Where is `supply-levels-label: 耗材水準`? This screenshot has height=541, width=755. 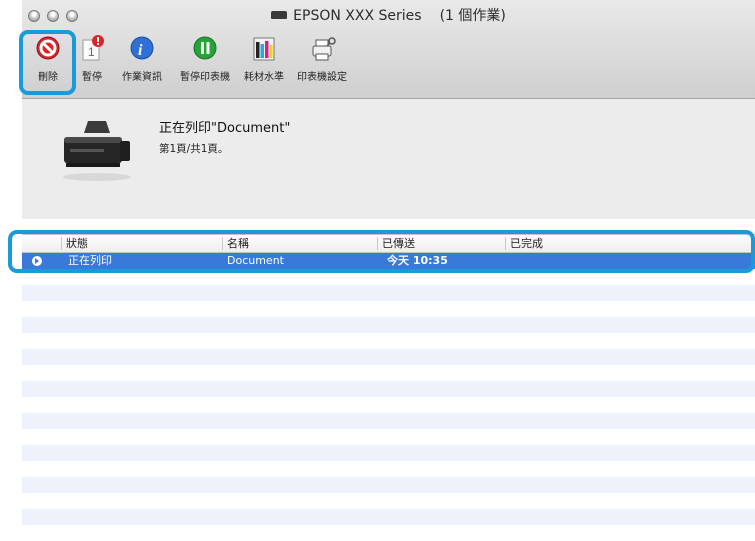
supply-levels-label: 耗材水準 is located at coordinates (264, 77).